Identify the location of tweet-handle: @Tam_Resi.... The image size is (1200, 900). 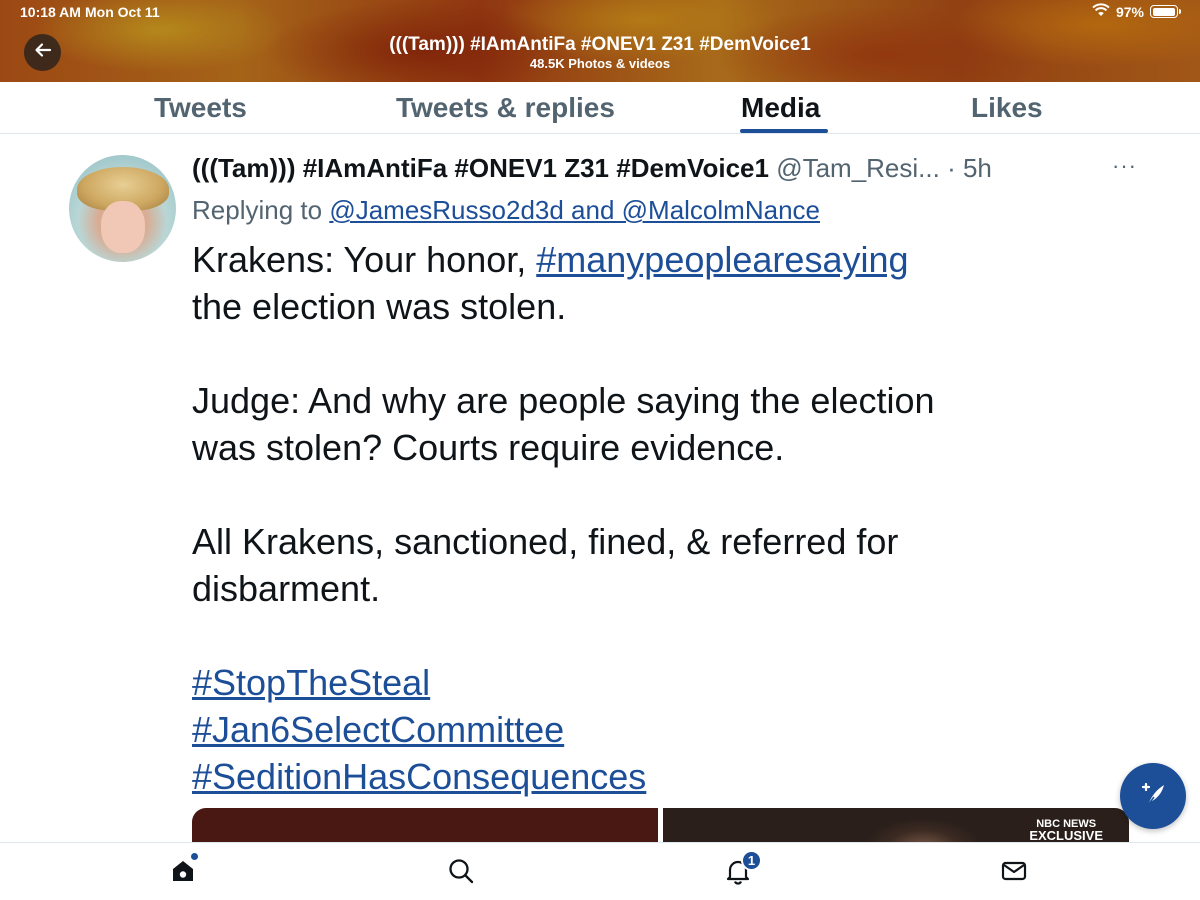
(858, 168).